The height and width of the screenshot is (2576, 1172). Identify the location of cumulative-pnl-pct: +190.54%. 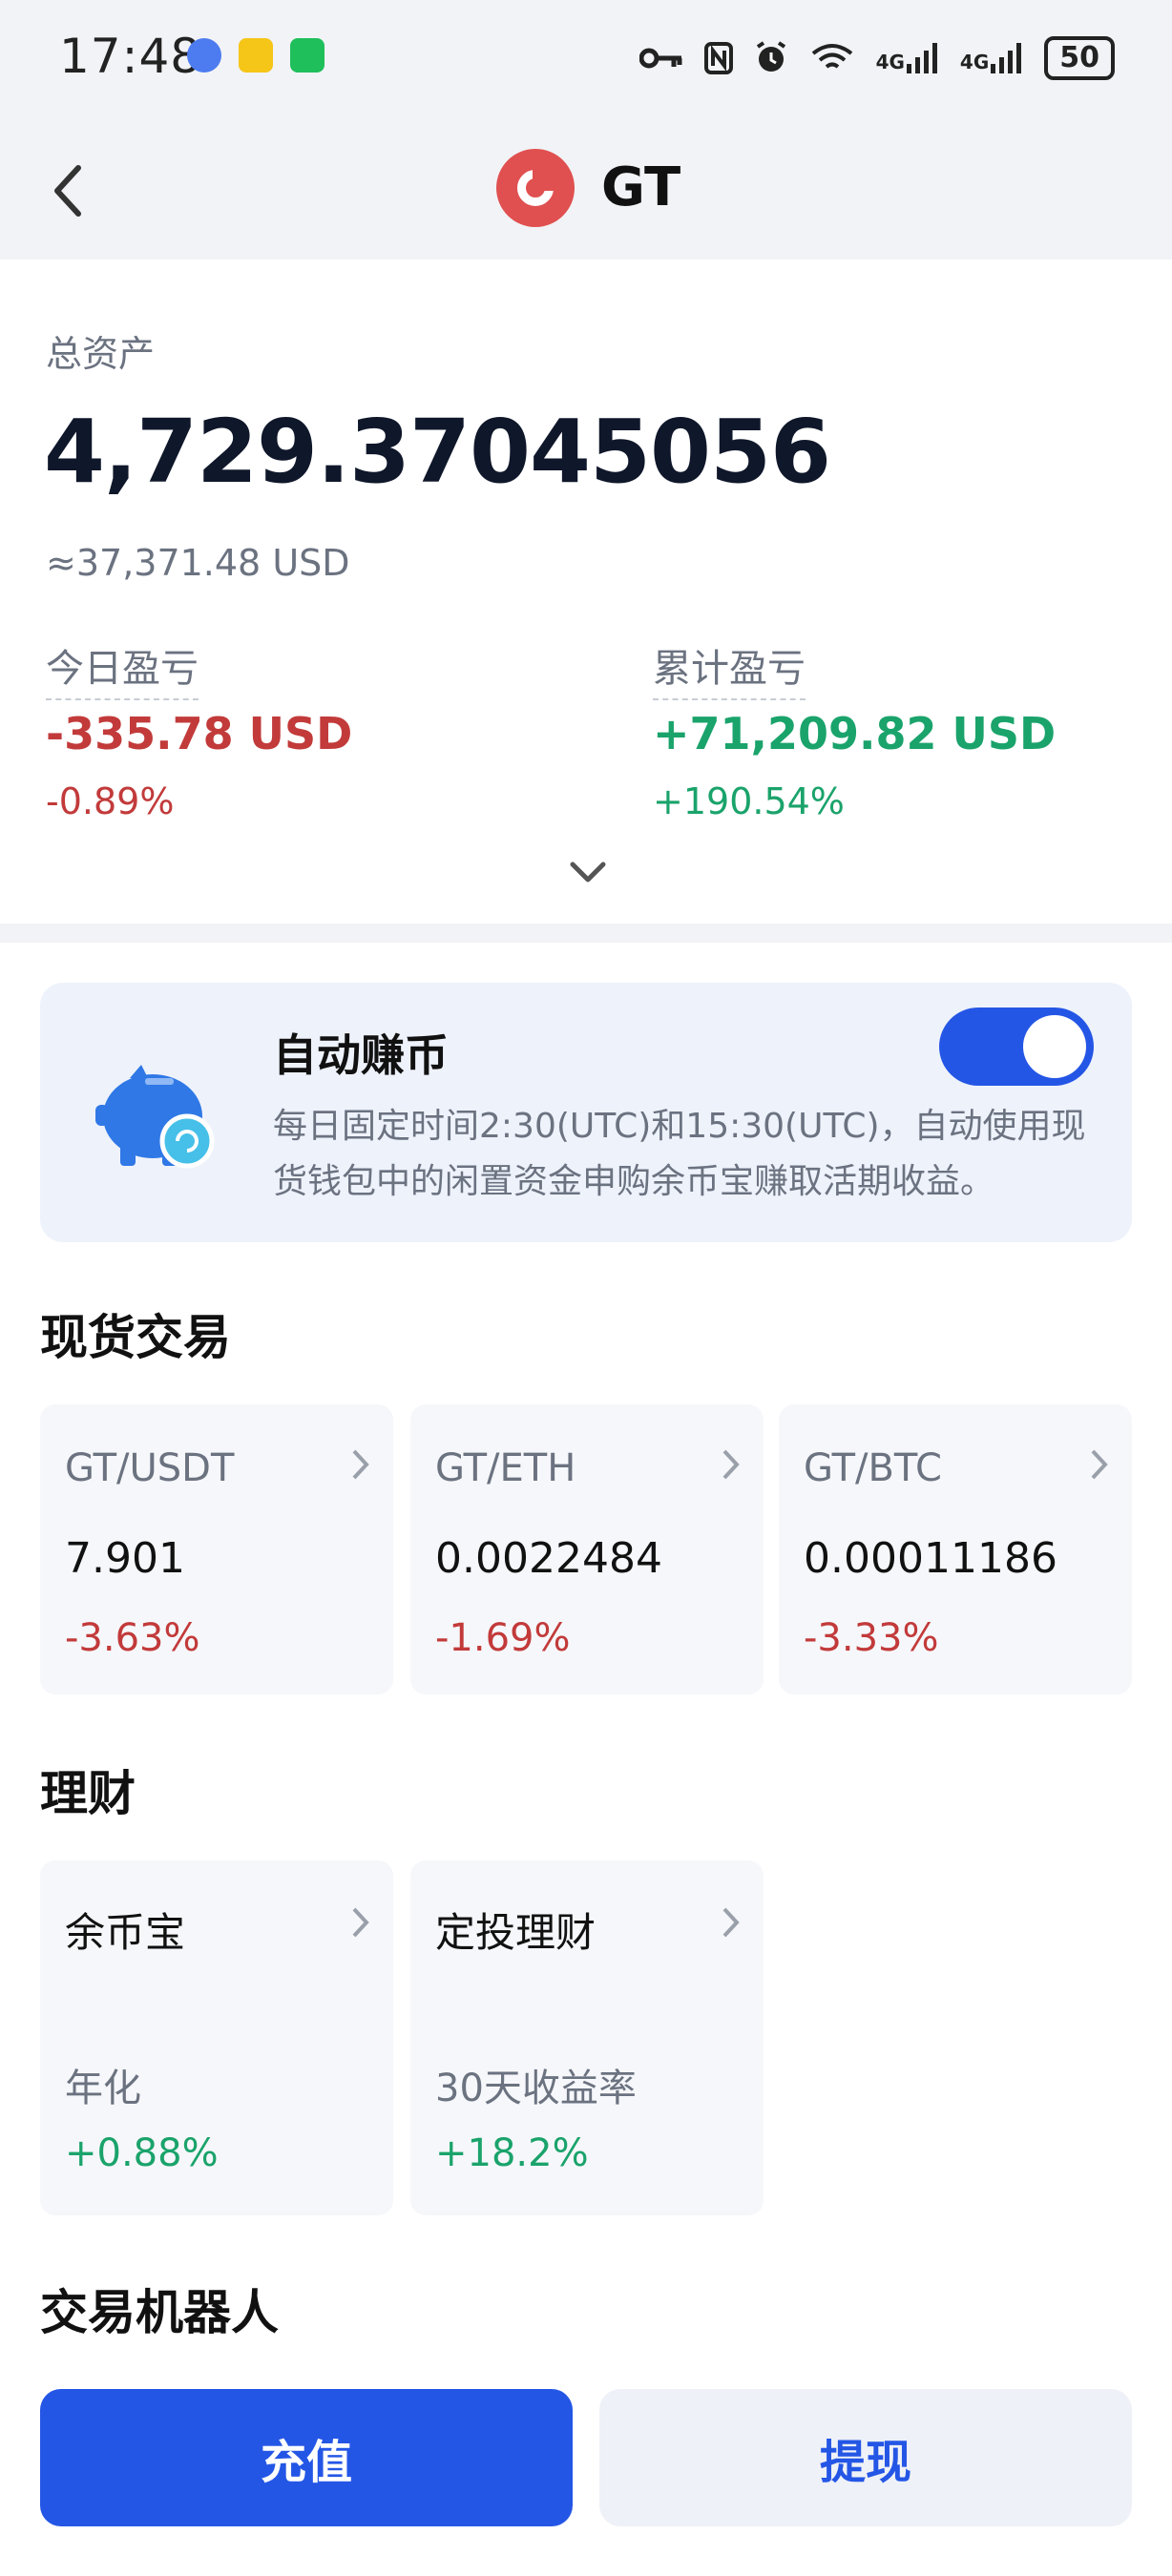
(749, 801).